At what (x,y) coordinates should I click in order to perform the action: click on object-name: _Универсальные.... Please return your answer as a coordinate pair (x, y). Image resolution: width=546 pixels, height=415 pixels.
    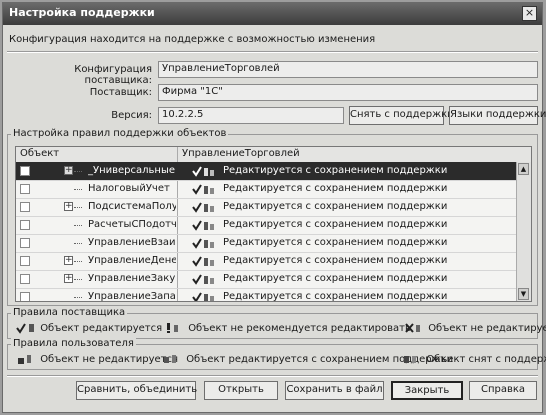
    Looking at the image, I should click on (132, 170).